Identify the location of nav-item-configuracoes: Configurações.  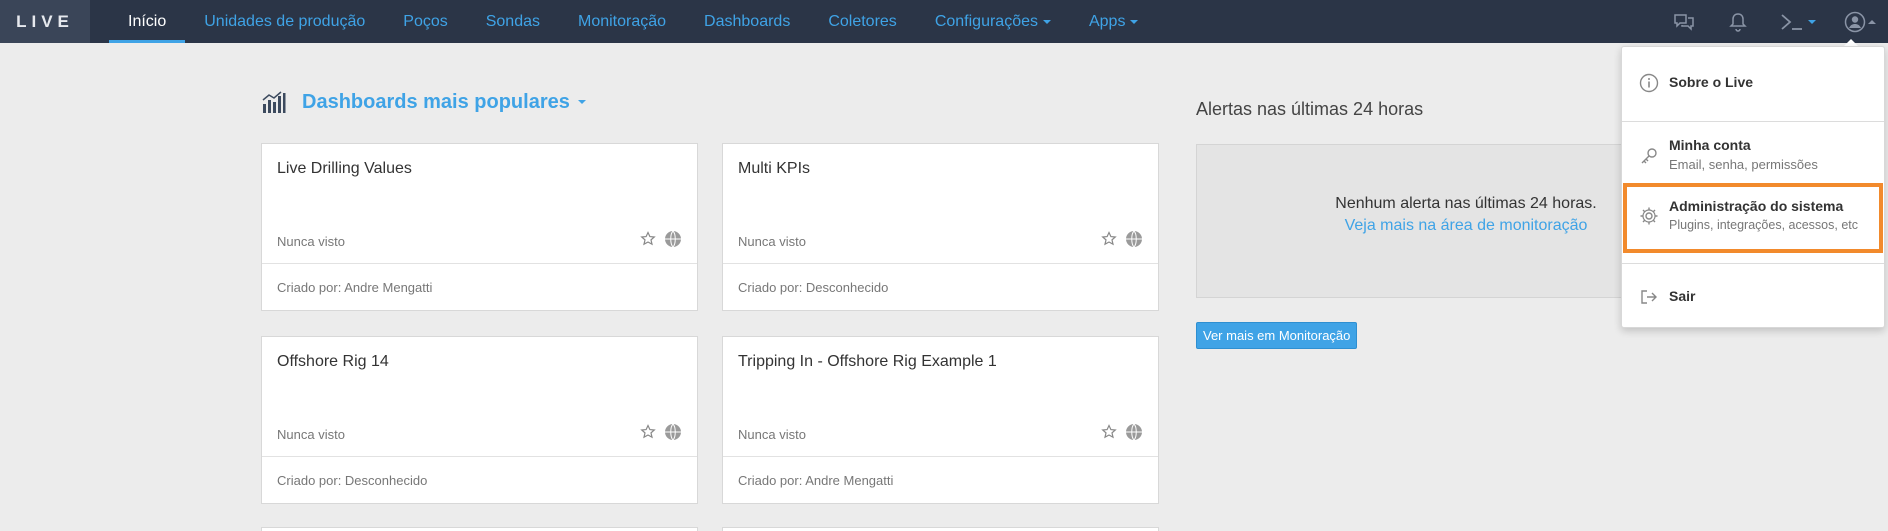
(993, 21).